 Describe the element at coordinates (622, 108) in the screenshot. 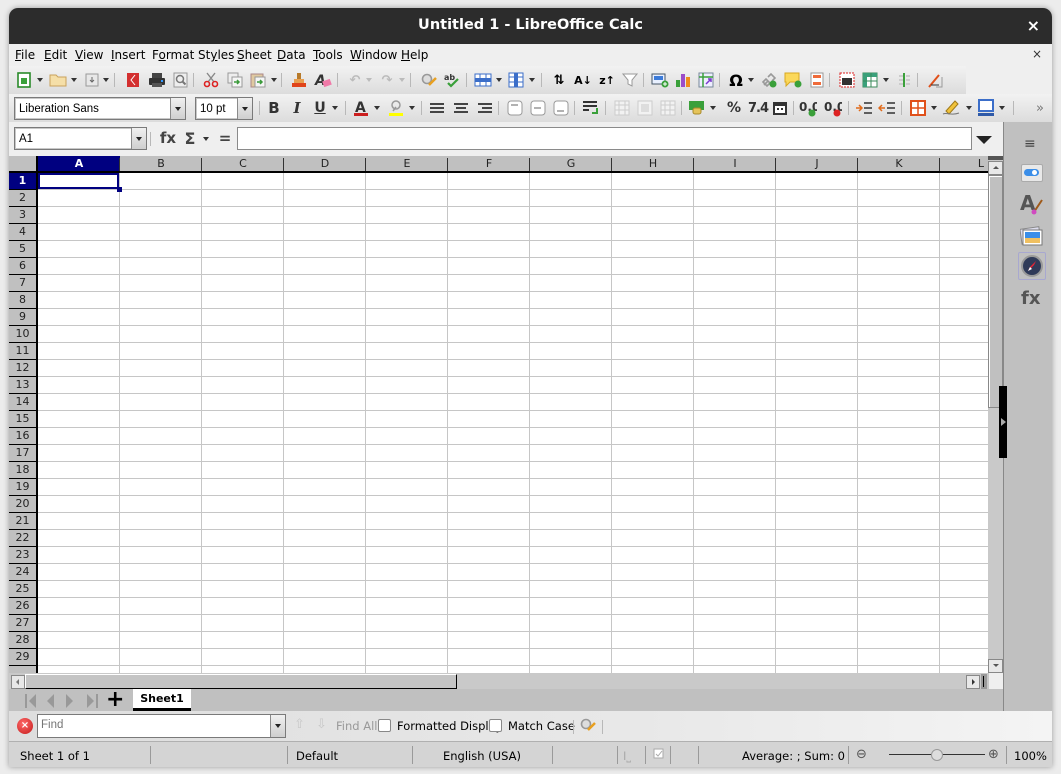

I see `merge-center-icon` at that location.